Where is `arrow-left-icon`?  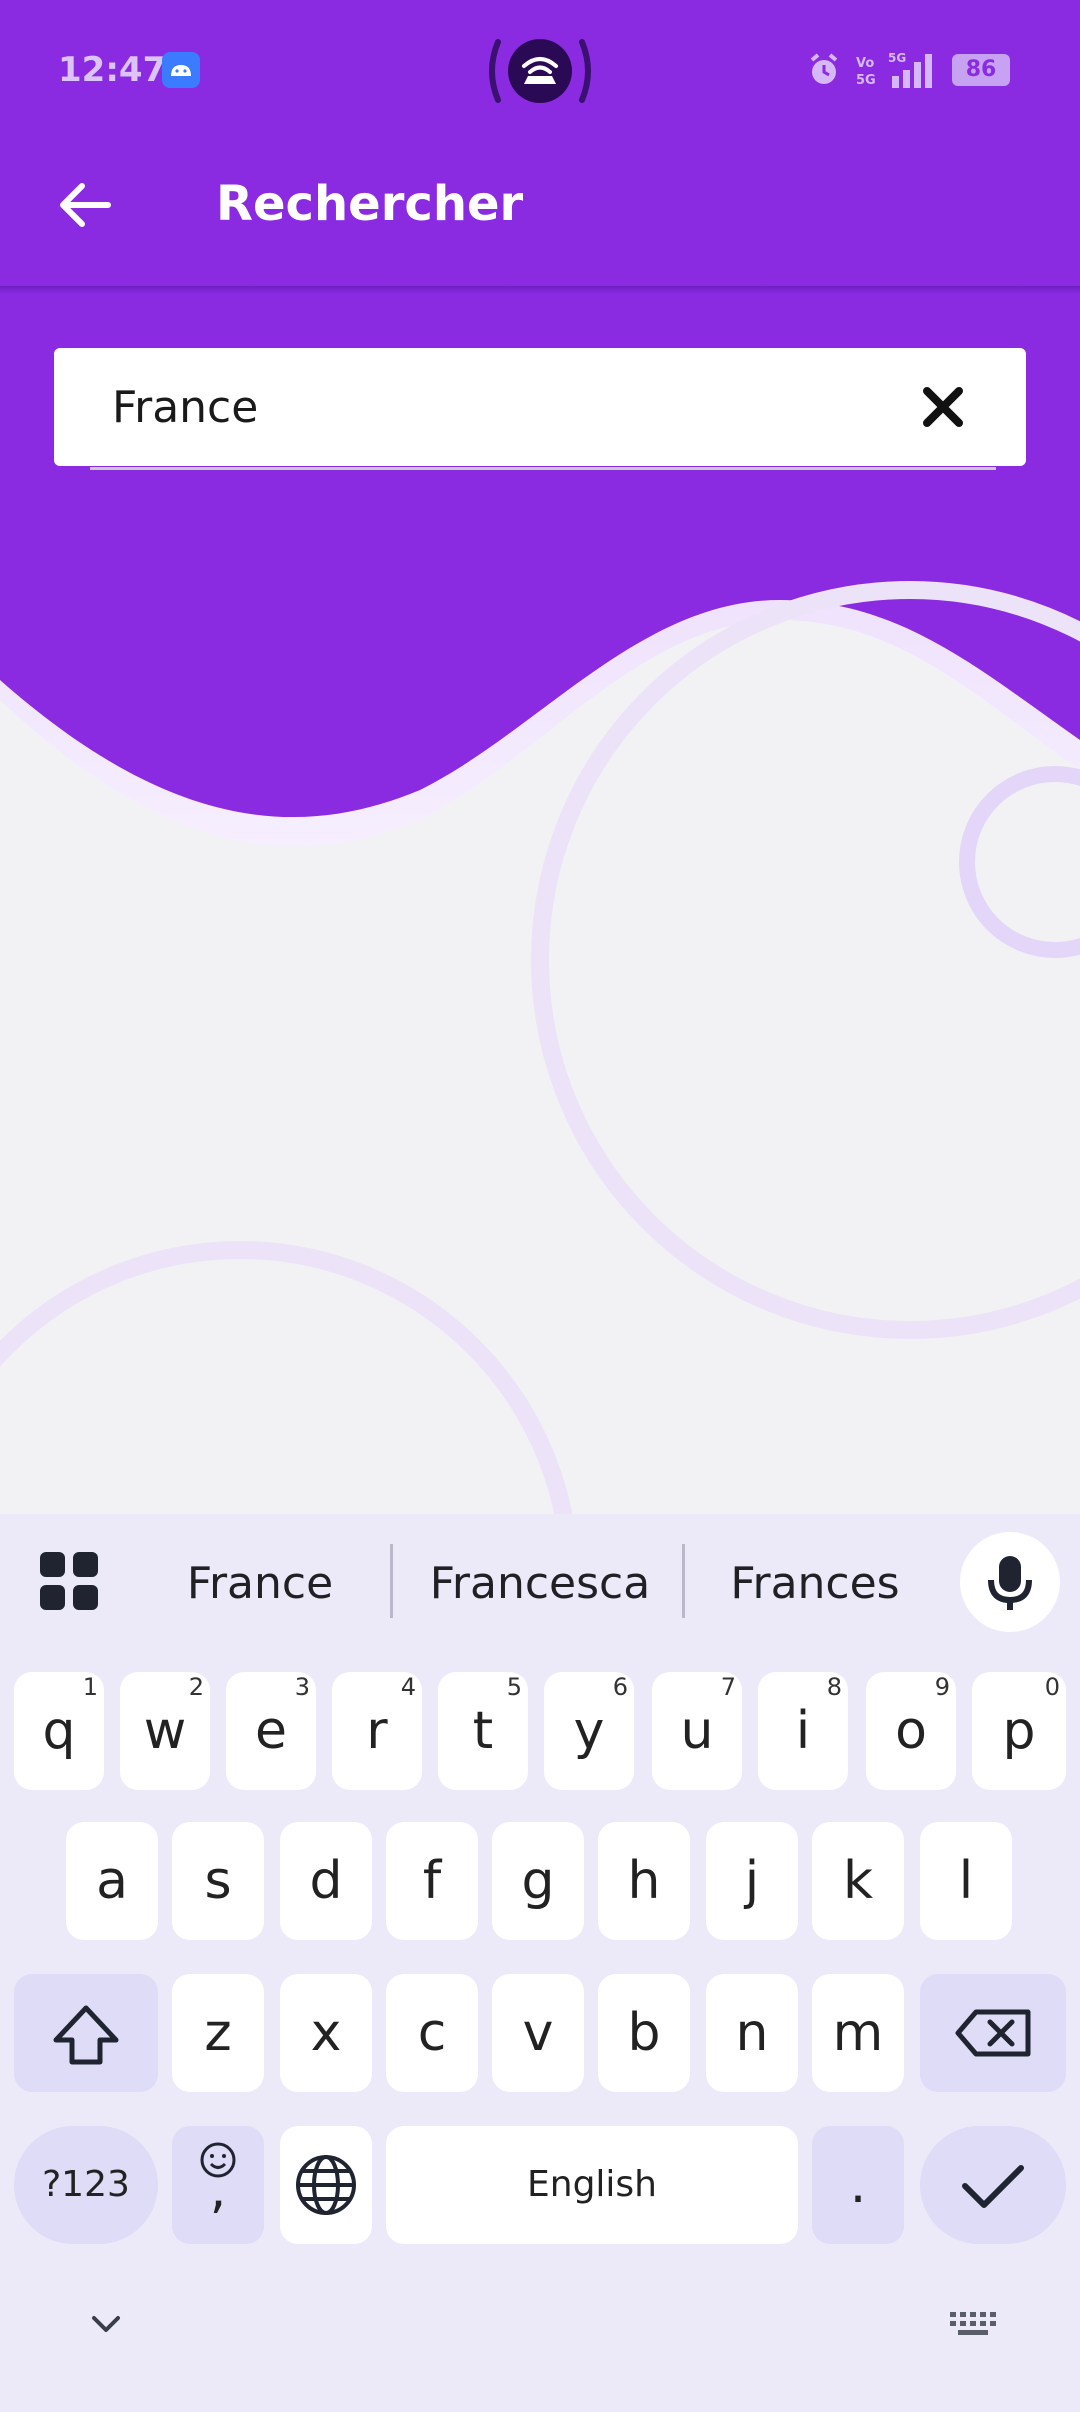 arrow-left-icon is located at coordinates (85, 205).